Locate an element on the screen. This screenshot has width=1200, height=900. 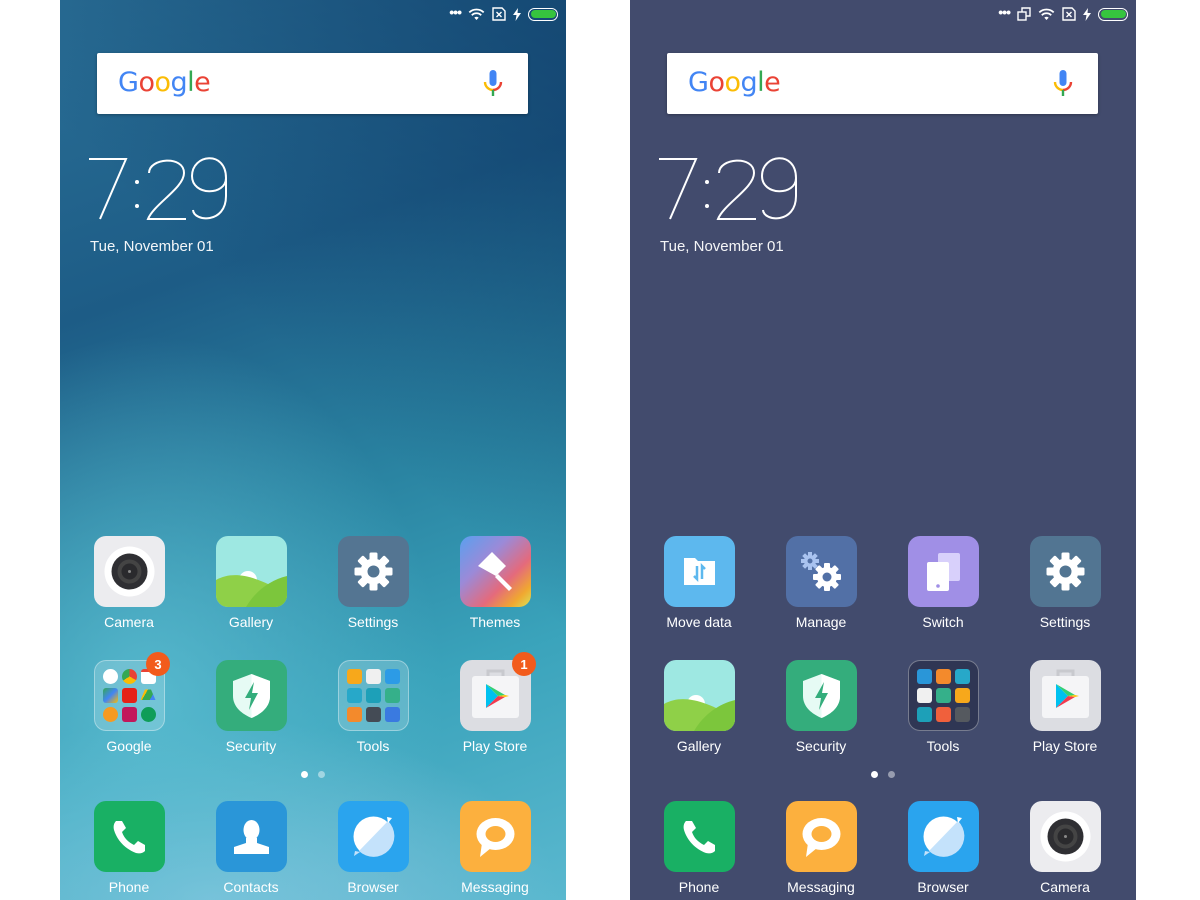
app-row-1: Move data Manage Switch Settings is located at coordinates (883, 586).